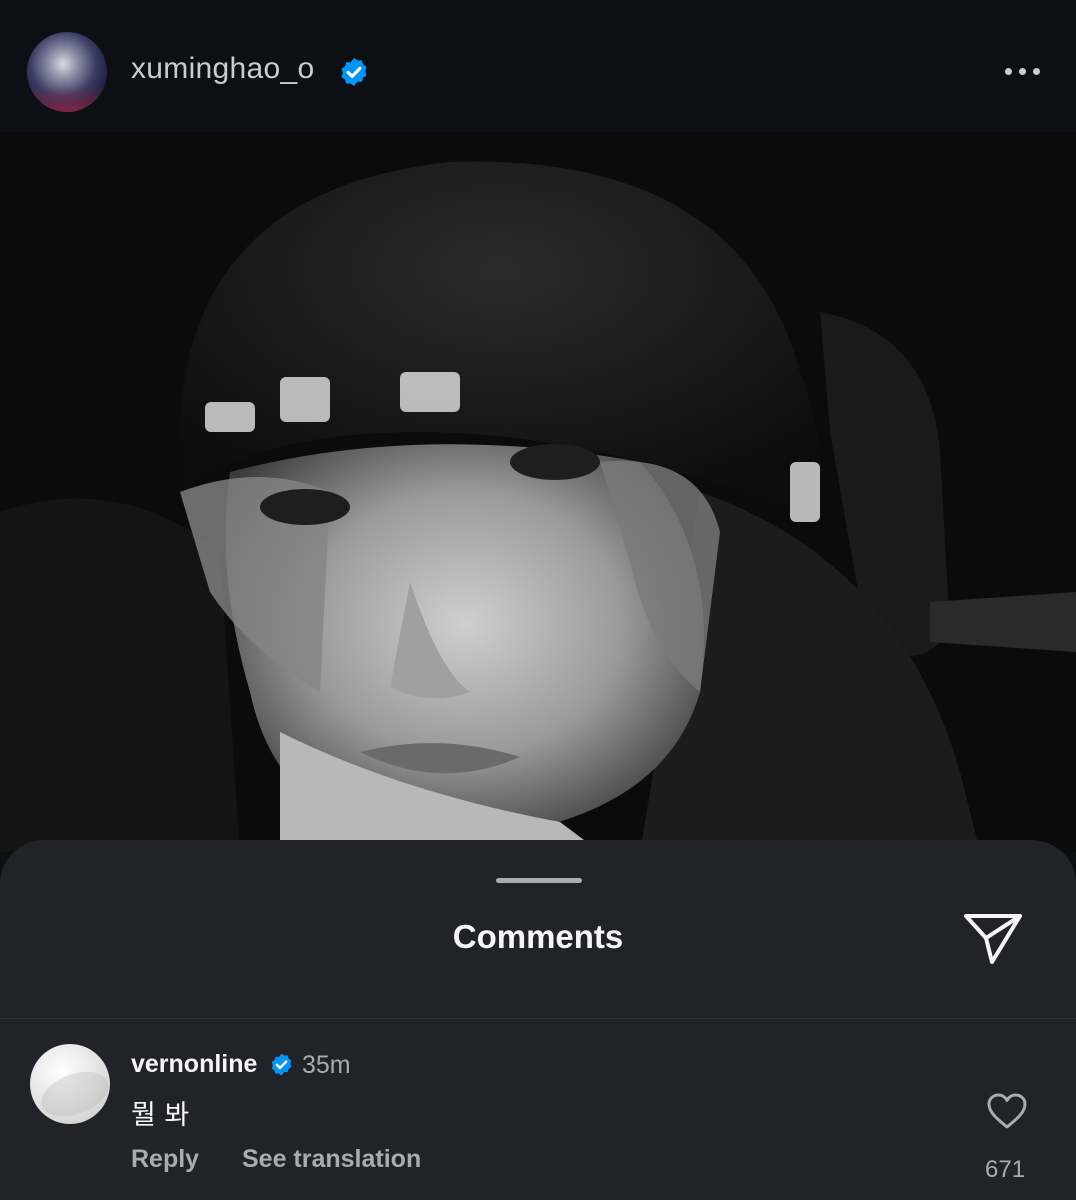  I want to click on commenter-avatar, so click(70, 1084).